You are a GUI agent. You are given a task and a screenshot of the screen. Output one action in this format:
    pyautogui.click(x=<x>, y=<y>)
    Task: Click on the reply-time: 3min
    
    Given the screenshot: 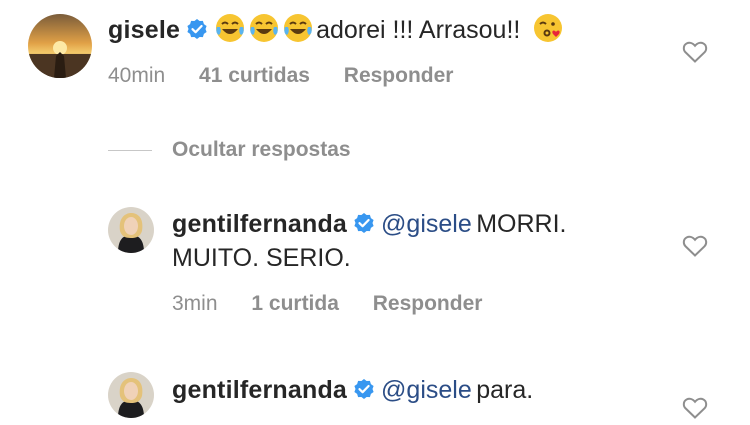 What is the action you would take?
    pyautogui.click(x=195, y=303)
    